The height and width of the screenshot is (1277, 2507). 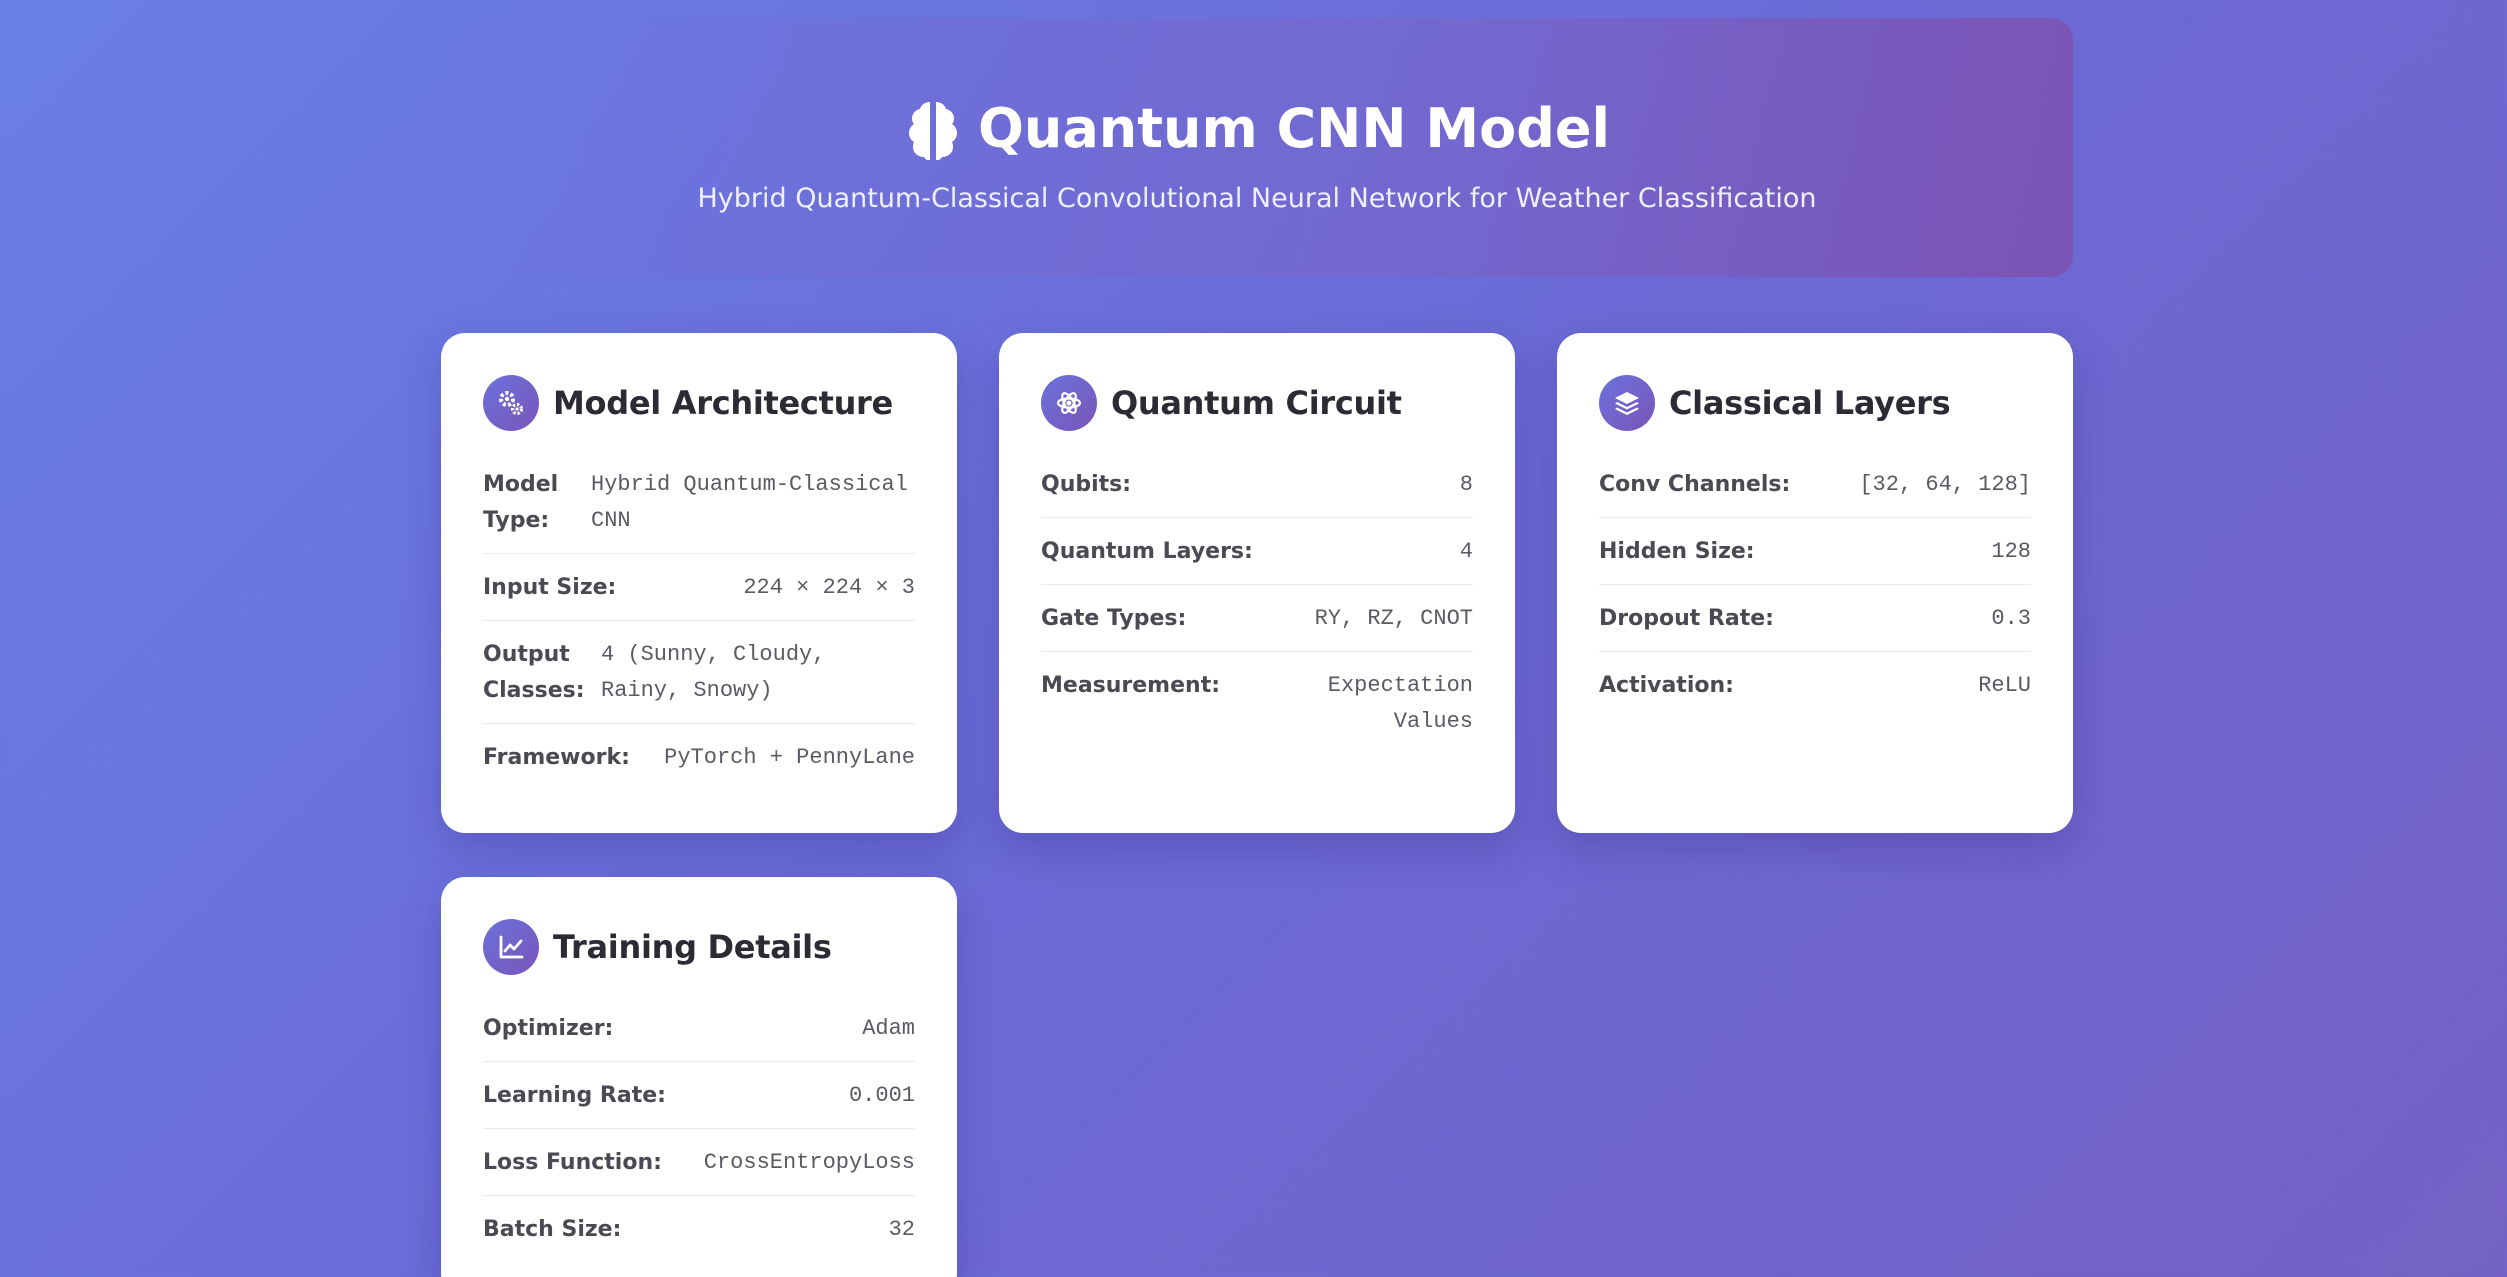 I want to click on row-value: [32, 64, 128], so click(x=1945, y=484).